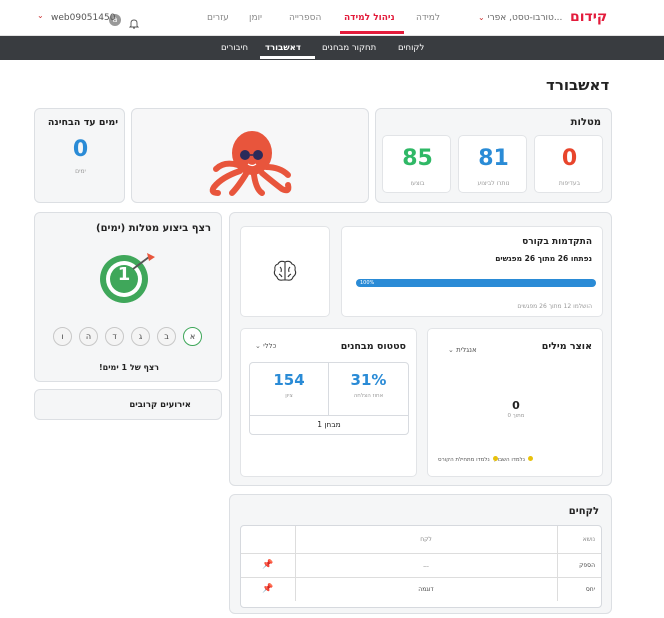 Image resolution: width=664 pixels, height=618 pixels. I want to click on nav-learning-management: ניהול למידה, so click(369, 18).